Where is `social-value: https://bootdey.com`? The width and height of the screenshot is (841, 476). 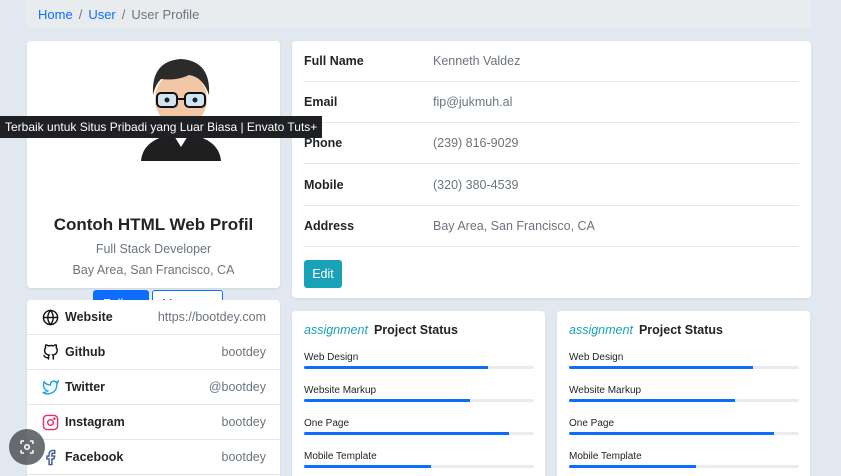
social-value: https://bootdey.com is located at coordinates (211, 317).